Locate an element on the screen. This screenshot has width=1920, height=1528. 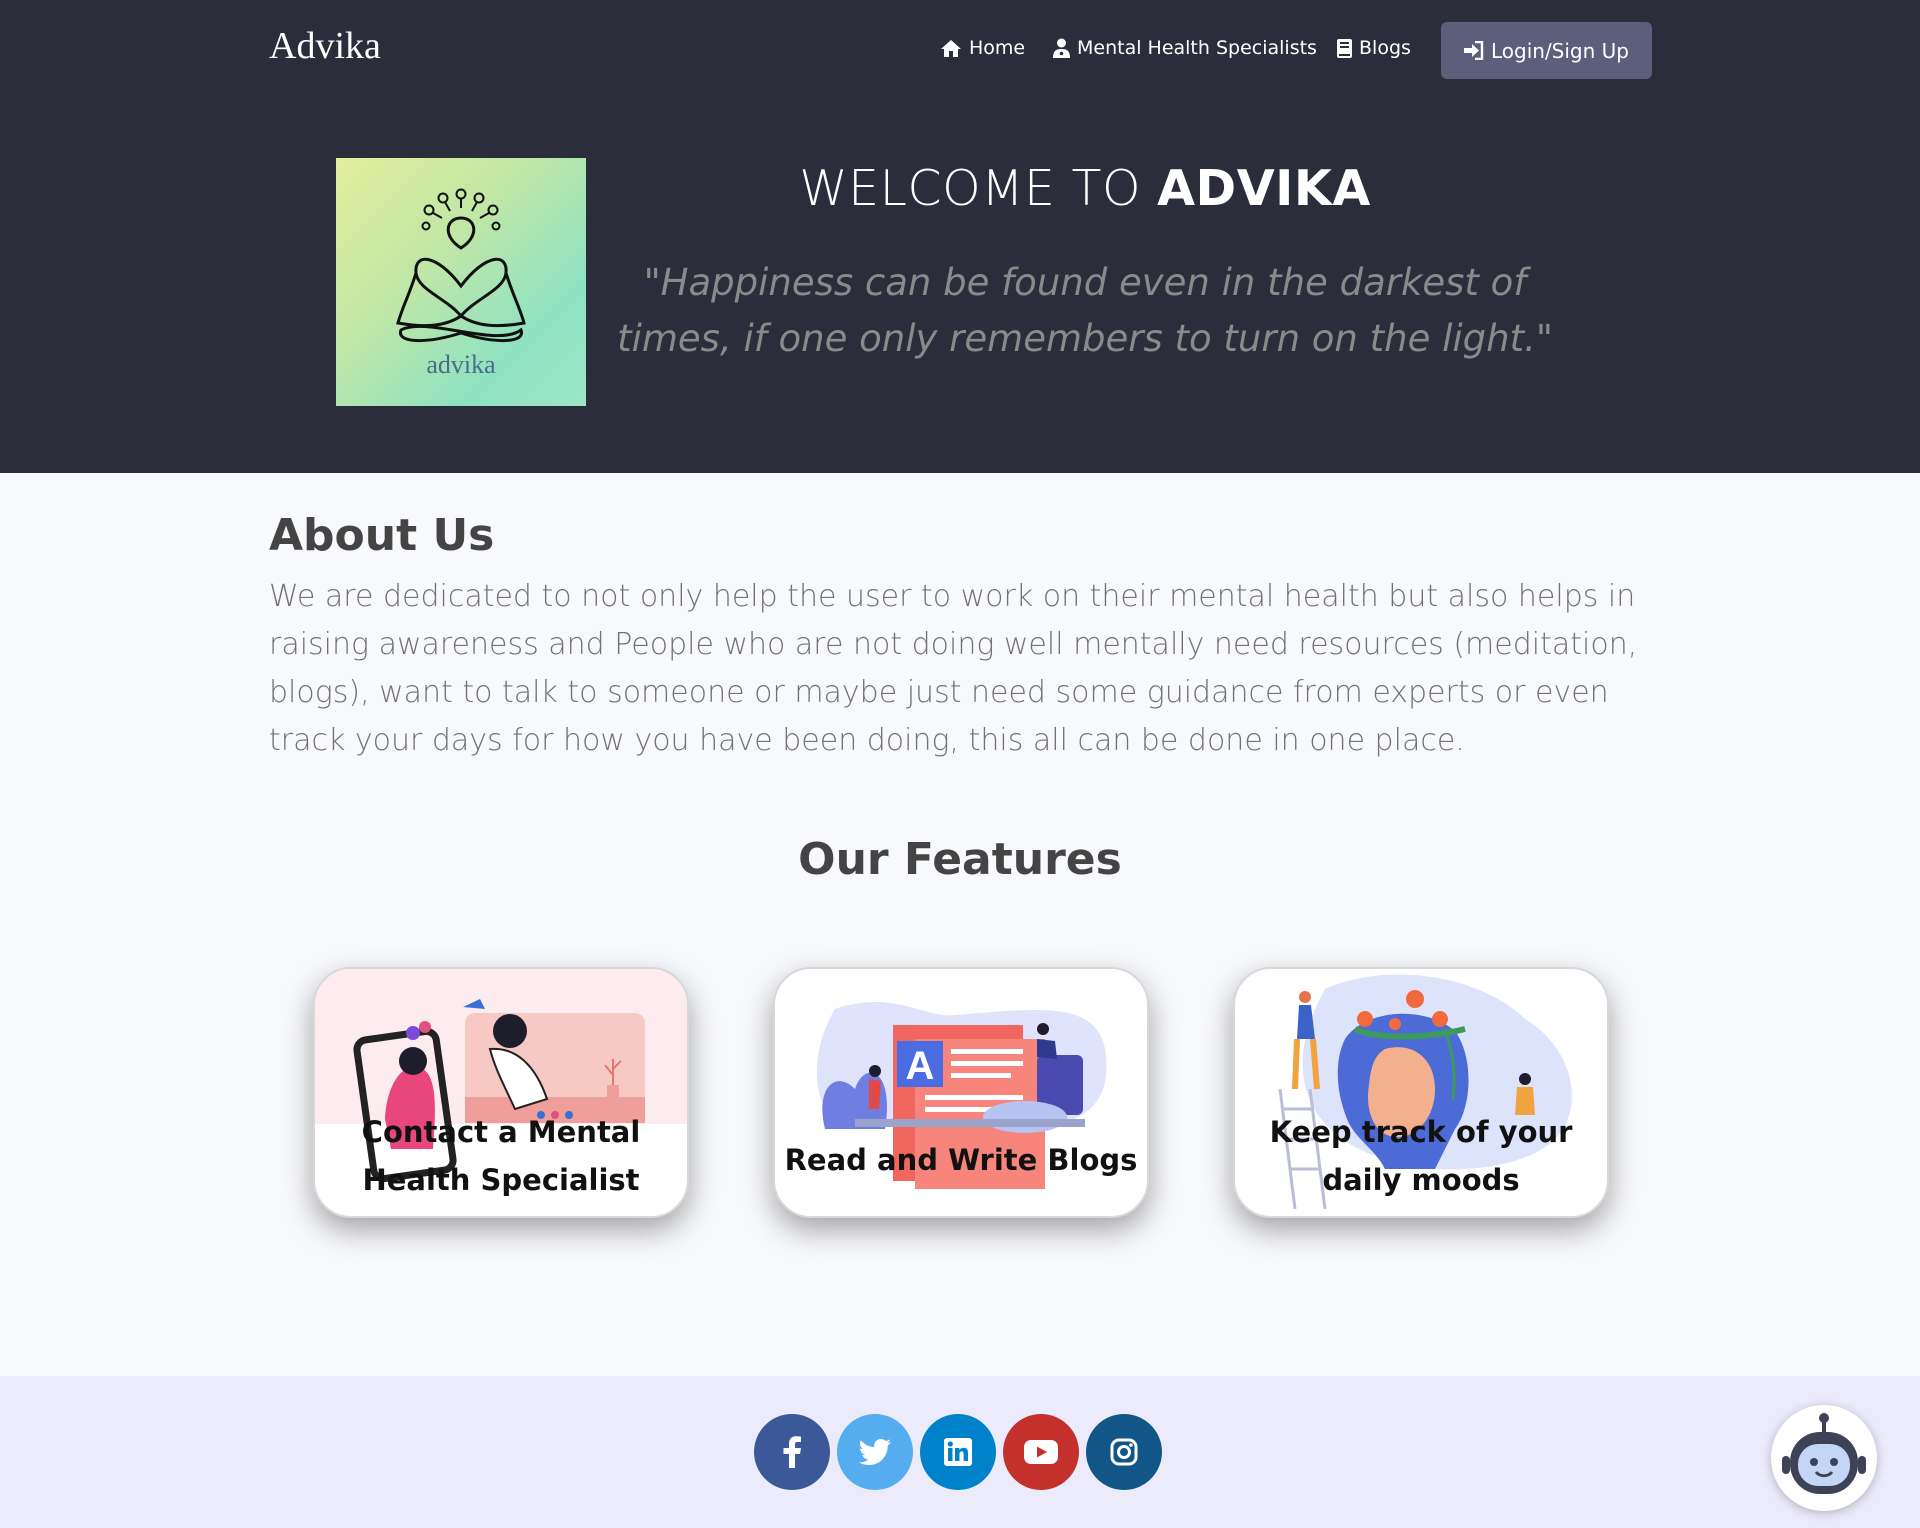
login-signup-button: Login/Sign Up is located at coordinates (1546, 50).